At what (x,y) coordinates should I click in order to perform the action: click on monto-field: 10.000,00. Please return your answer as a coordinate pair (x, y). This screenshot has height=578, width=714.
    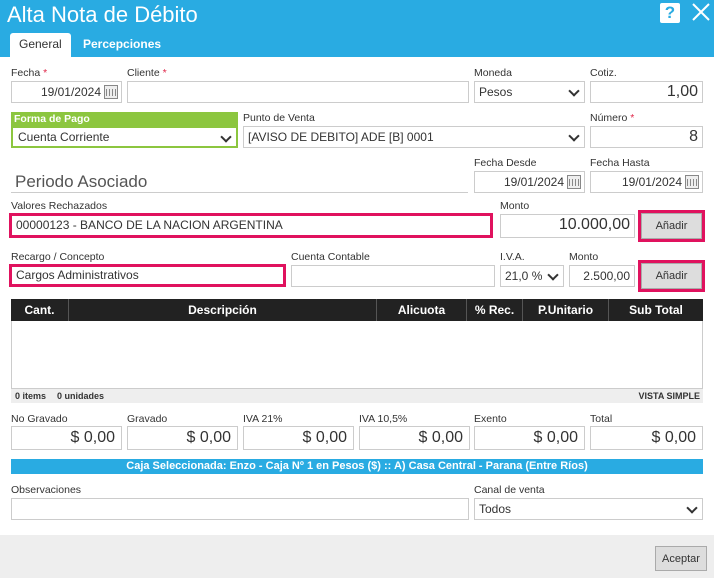
    Looking at the image, I should click on (567, 226).